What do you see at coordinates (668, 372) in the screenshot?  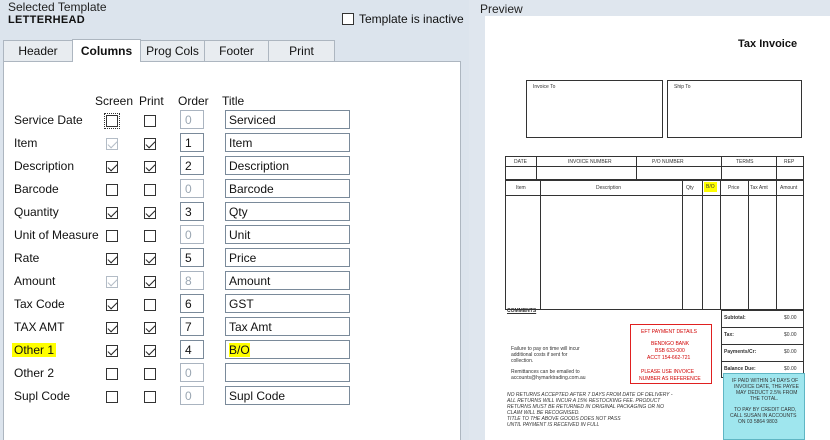 I see `eft-note-1: PLEASE USE INVOICE` at bounding box center [668, 372].